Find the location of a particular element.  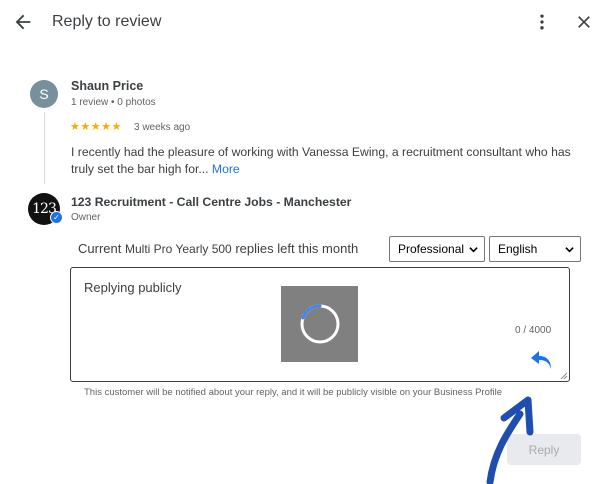

back-arrow-icon is located at coordinates (23, 22).